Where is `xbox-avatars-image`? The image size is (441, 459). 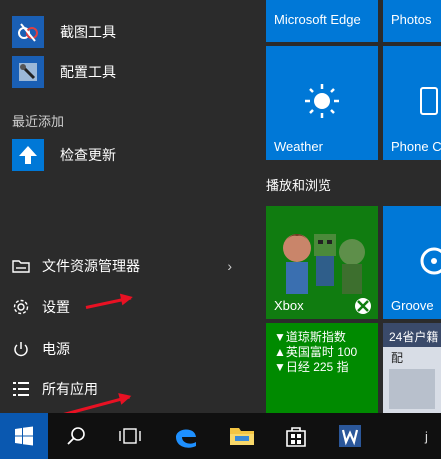
xbox-avatars-image is located at coordinates (324, 264).